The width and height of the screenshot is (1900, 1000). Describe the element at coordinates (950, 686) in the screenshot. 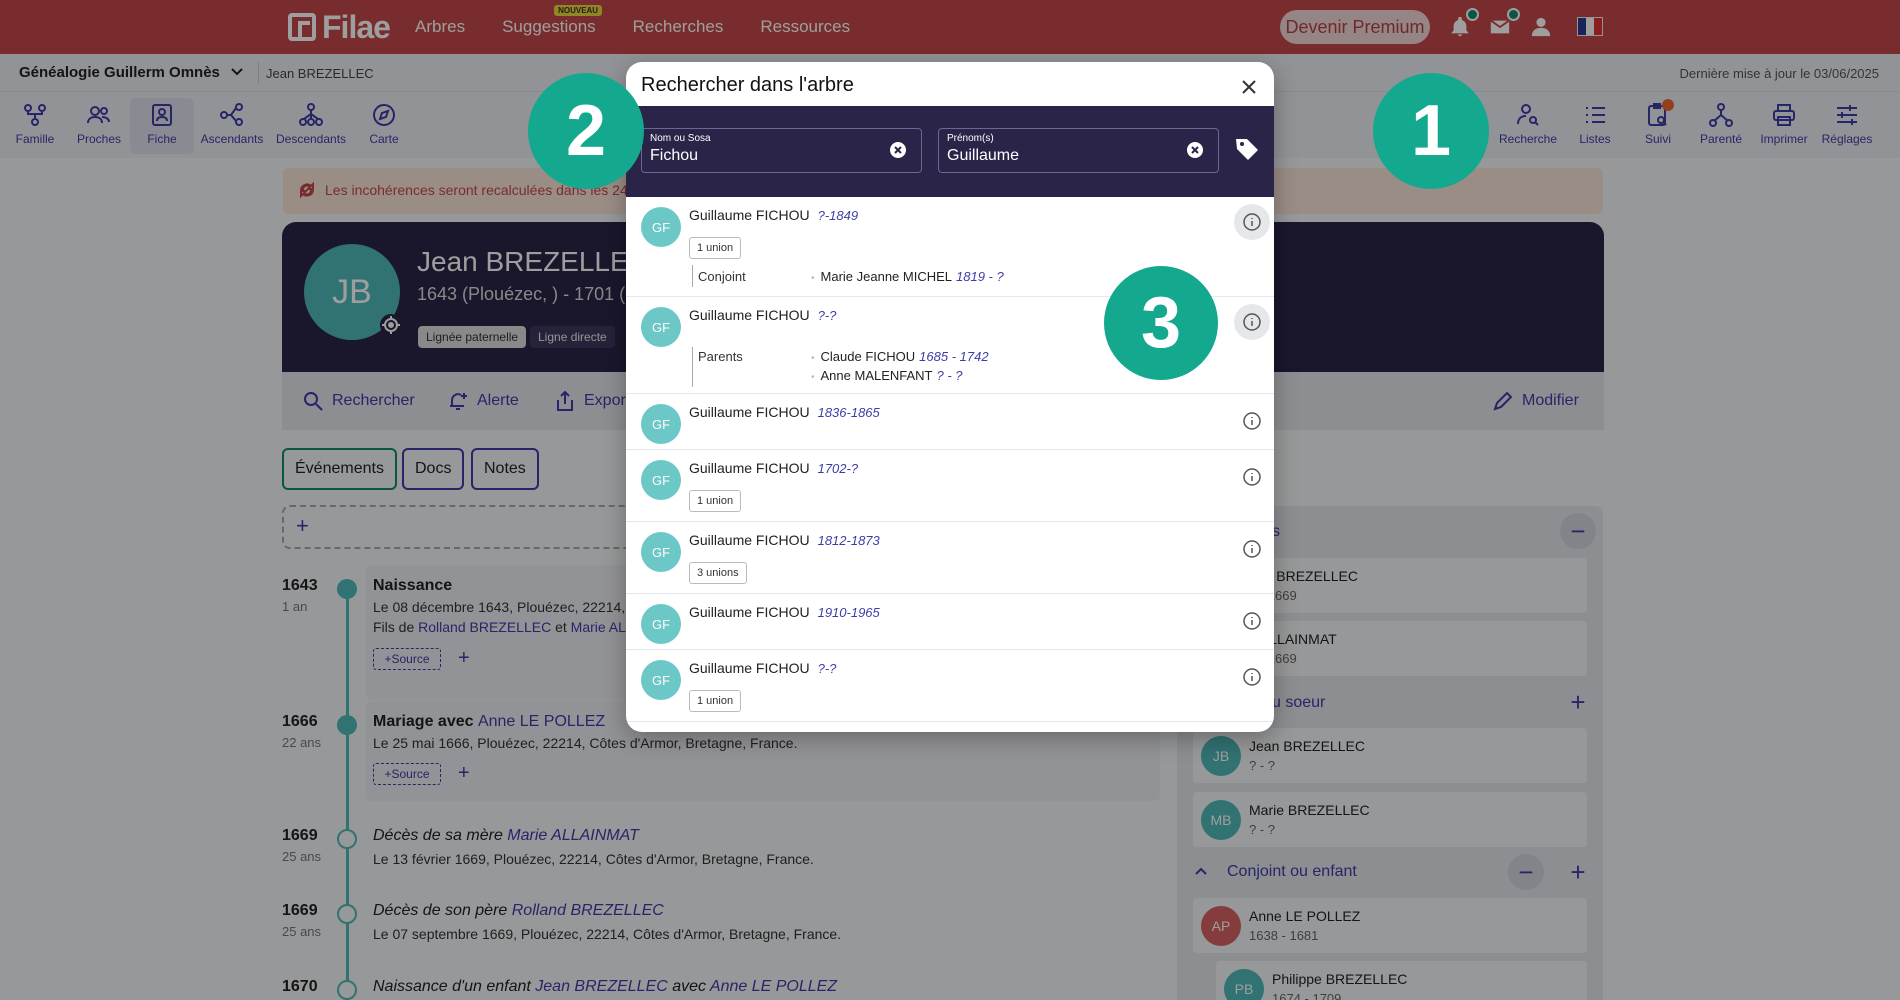

I see `result-row: GF Guillaume FICHOU ?-? 1 union` at that location.